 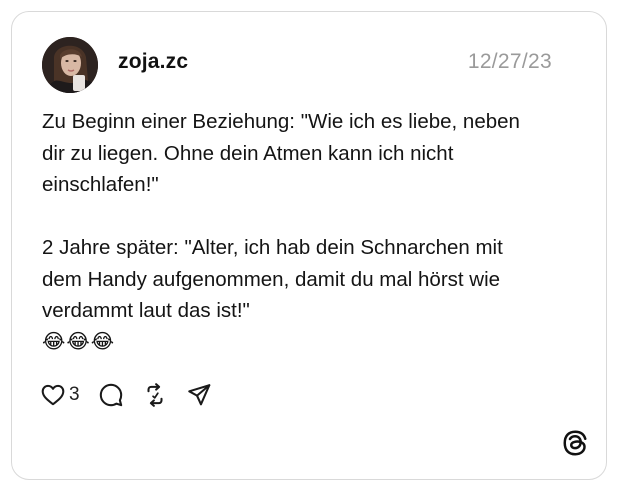 What do you see at coordinates (126, 395) in the screenshot?
I see `action-bar: 3` at bounding box center [126, 395].